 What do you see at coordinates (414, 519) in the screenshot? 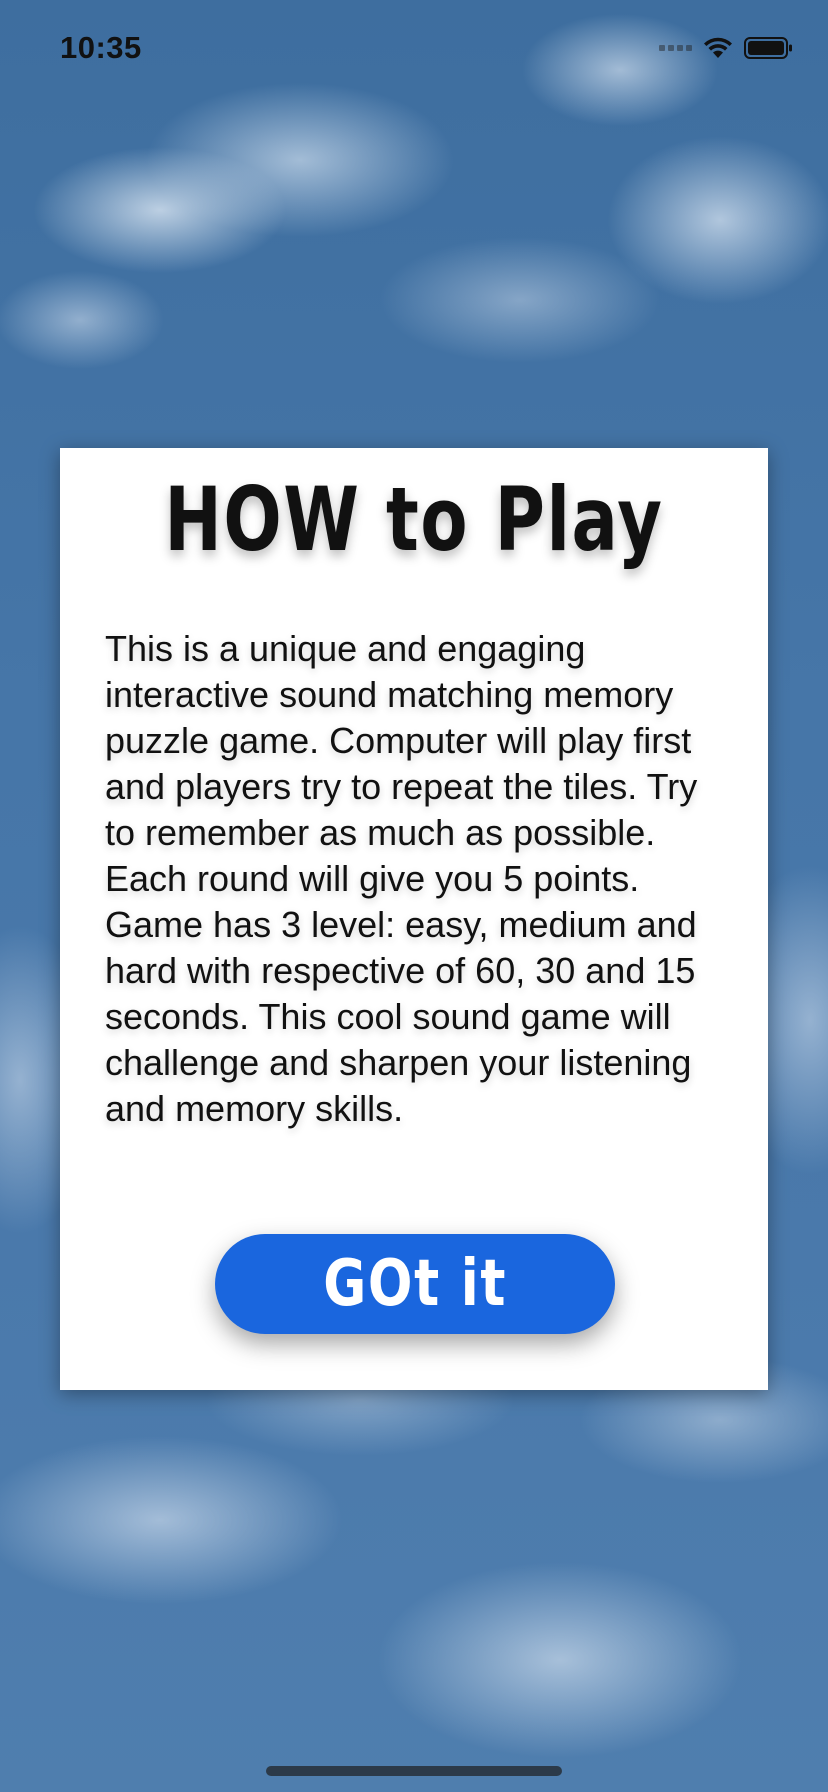
I see `dialog-title: HOW to Play` at bounding box center [414, 519].